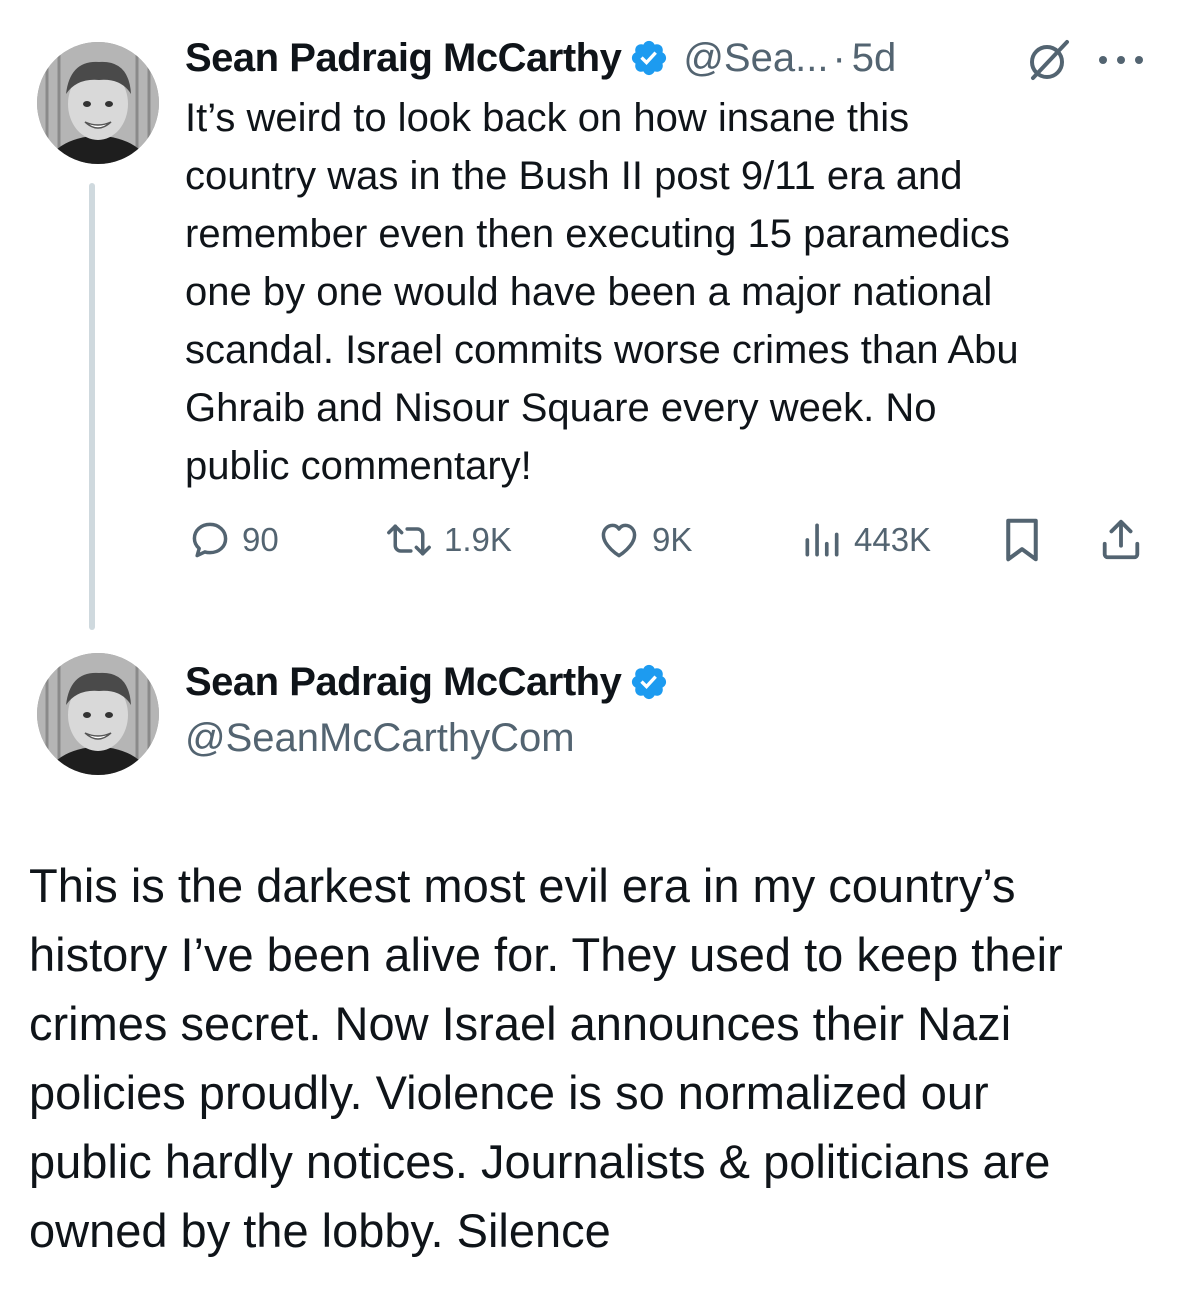 The height and width of the screenshot is (1313, 1179). I want to click on repost-button: 1.9K, so click(448, 540).